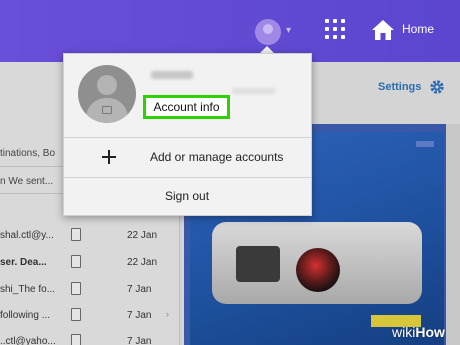  I want to click on profile-picture, so click(107, 94).